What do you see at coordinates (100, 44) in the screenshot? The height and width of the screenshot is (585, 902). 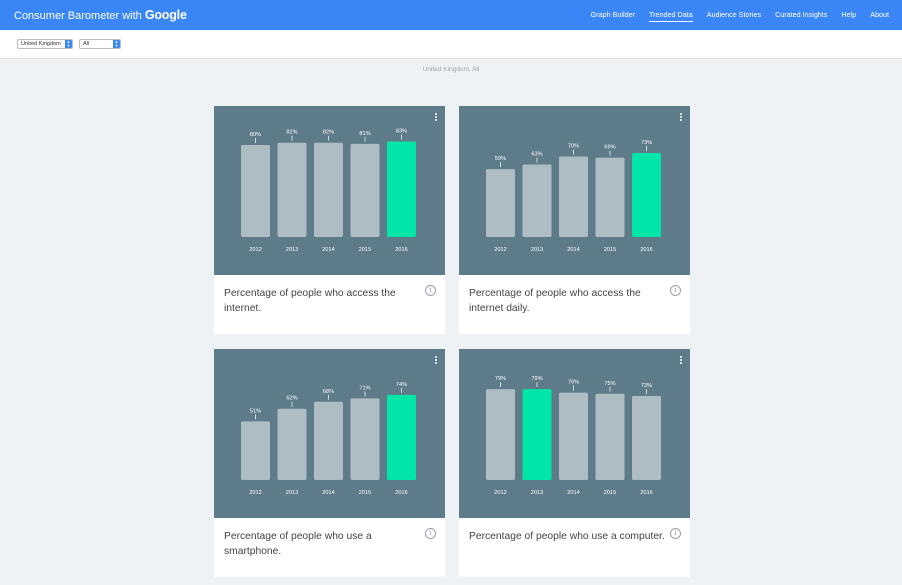 I see `audience-select: All ▲ ▼` at bounding box center [100, 44].